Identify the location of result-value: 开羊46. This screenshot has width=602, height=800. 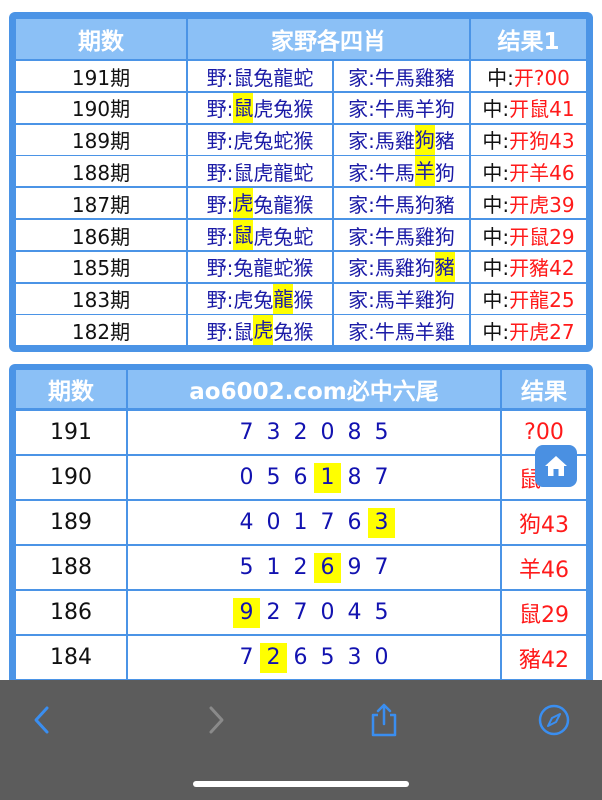
(542, 172).